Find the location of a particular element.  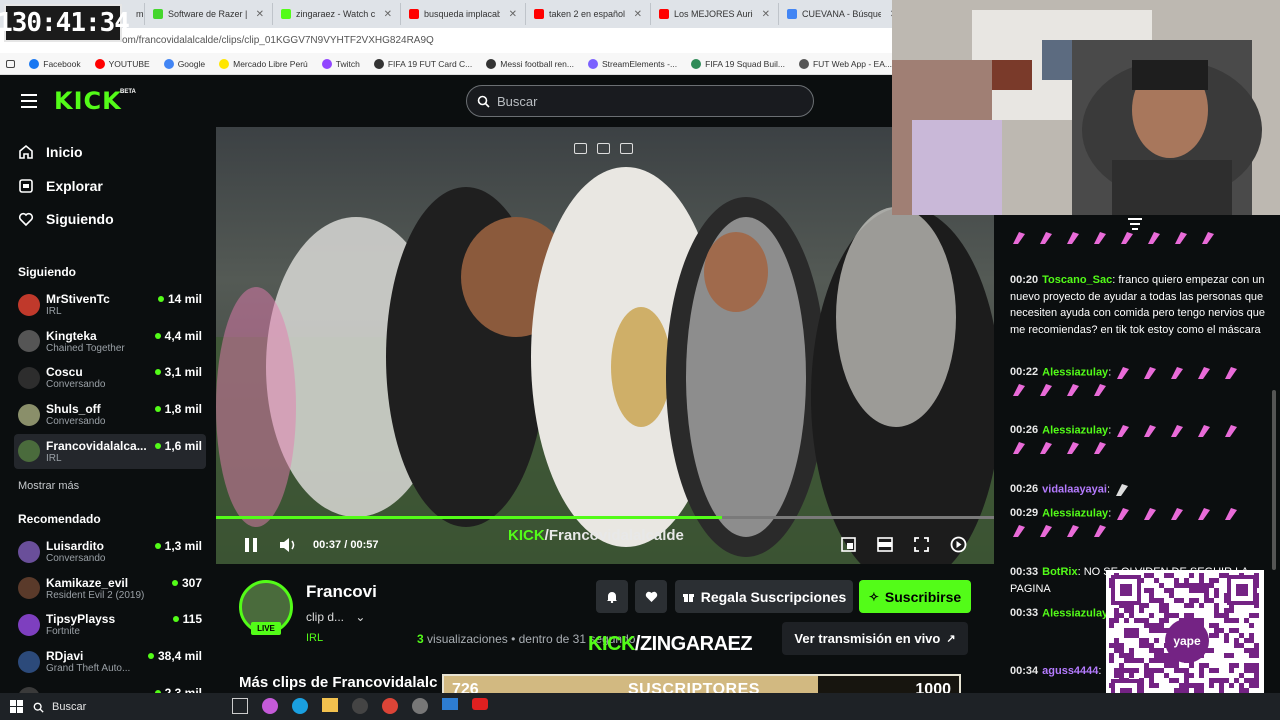

nav-siguiendo: Siguiendo is located at coordinates (66, 219).